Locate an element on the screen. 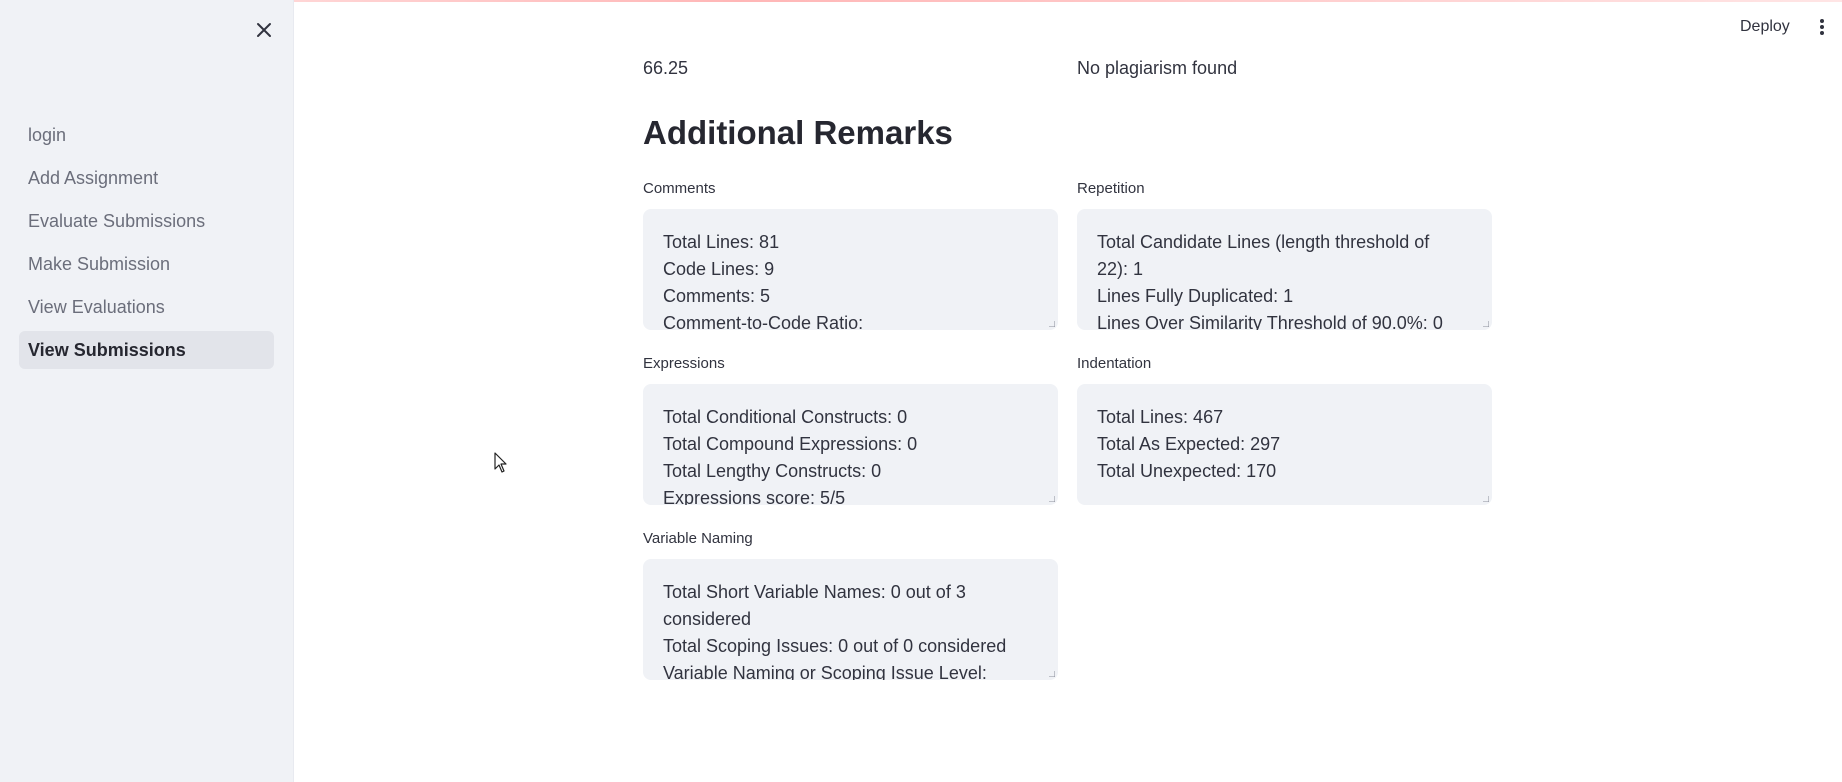 This screenshot has width=1842, height=782. deploy-button: Deploy is located at coordinates (1765, 27).